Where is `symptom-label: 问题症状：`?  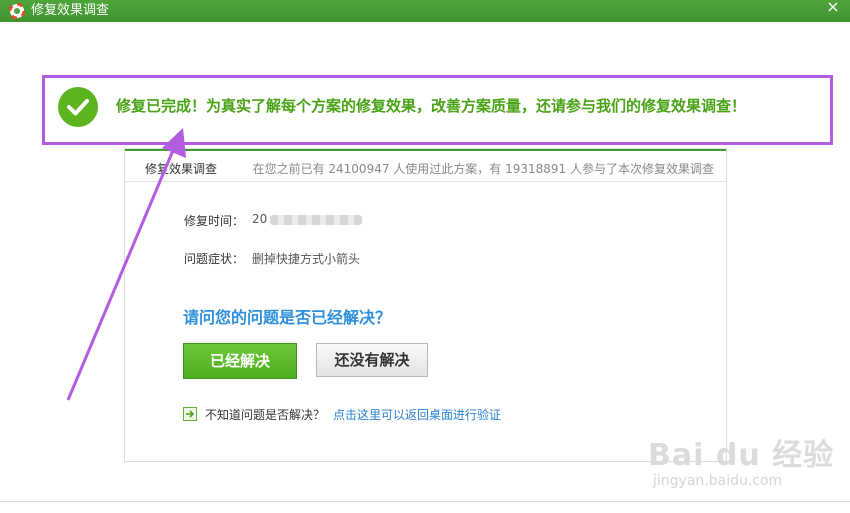 symptom-label: 问题症状： is located at coordinates (214, 259).